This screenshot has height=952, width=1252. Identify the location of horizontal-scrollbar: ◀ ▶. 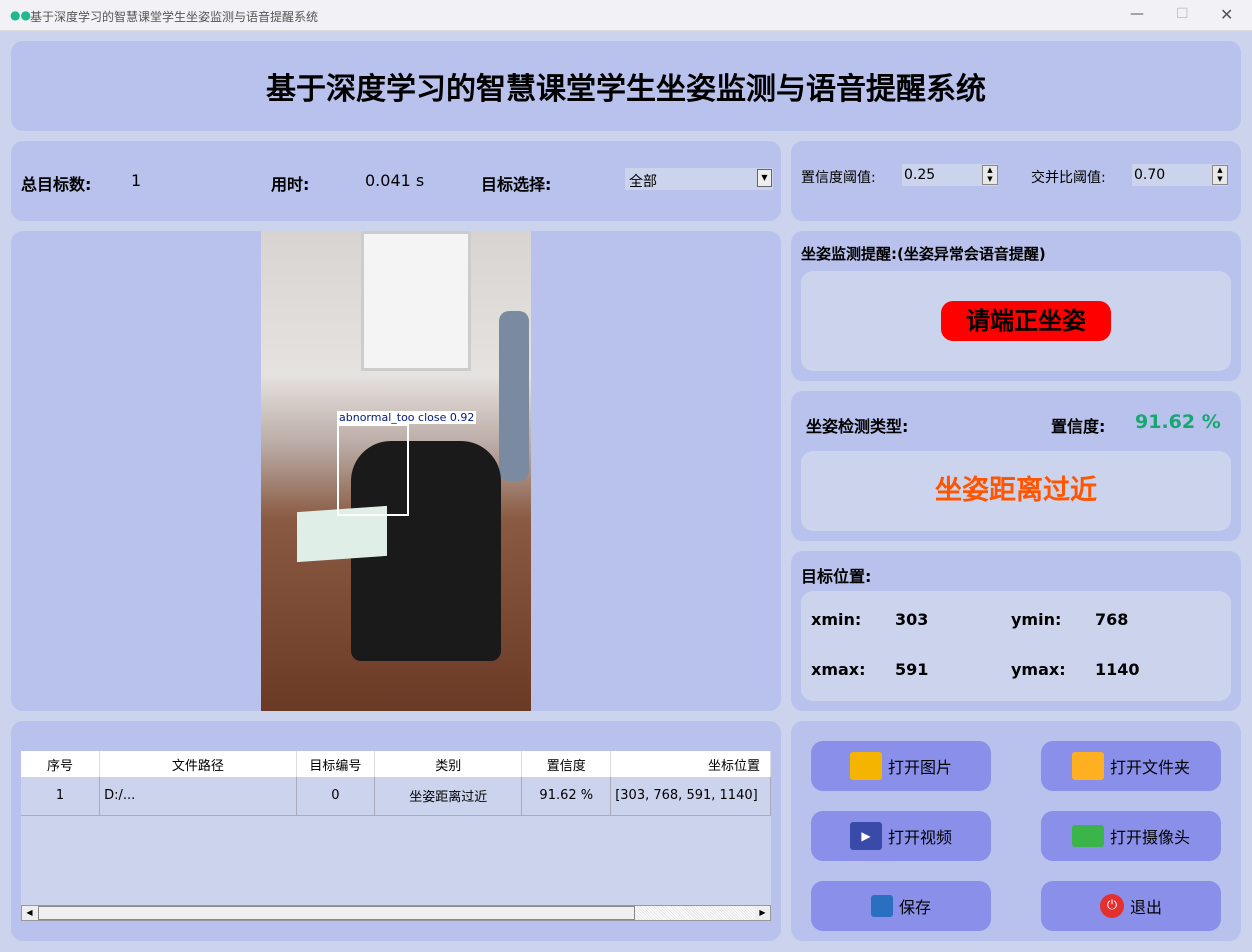
(396, 913).